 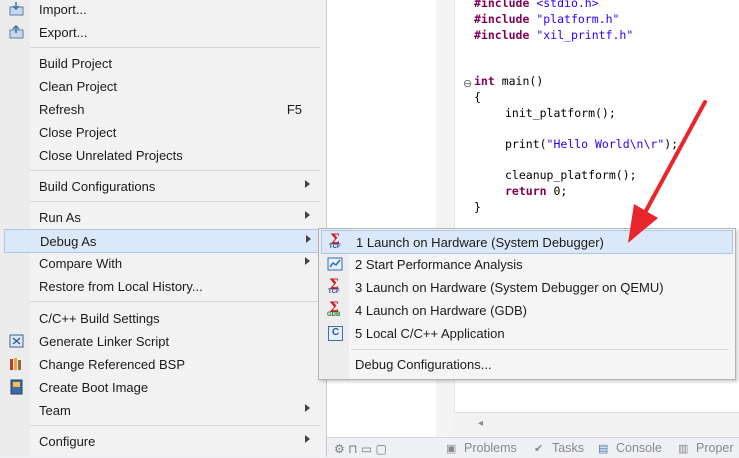 What do you see at coordinates (715, 448) in the screenshot?
I see `tab-properties: Proper` at bounding box center [715, 448].